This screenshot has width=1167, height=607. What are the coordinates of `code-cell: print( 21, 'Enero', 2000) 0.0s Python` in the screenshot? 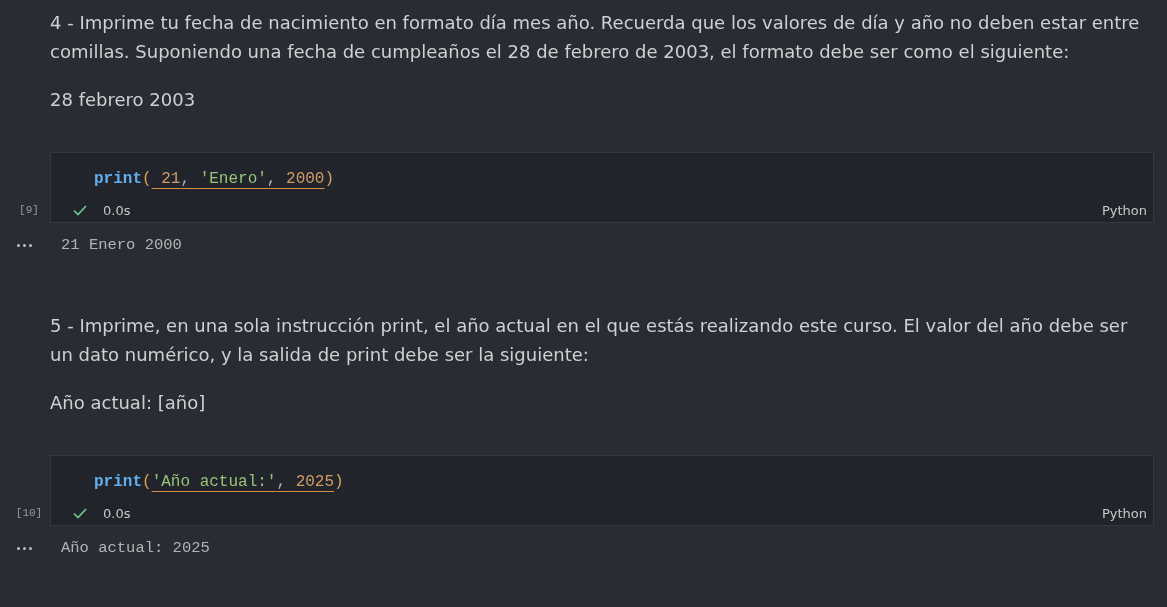 It's located at (602, 187).